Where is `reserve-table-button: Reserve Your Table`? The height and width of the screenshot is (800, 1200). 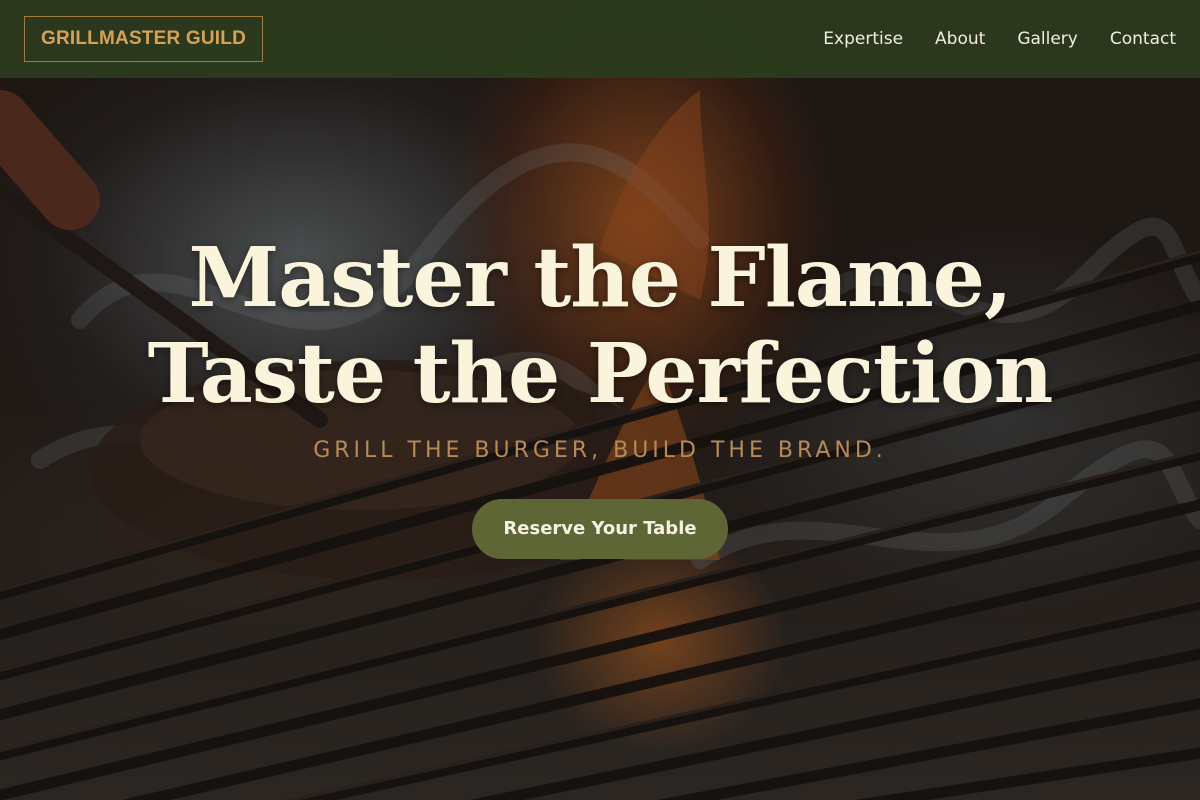 reserve-table-button: Reserve Your Table is located at coordinates (600, 529).